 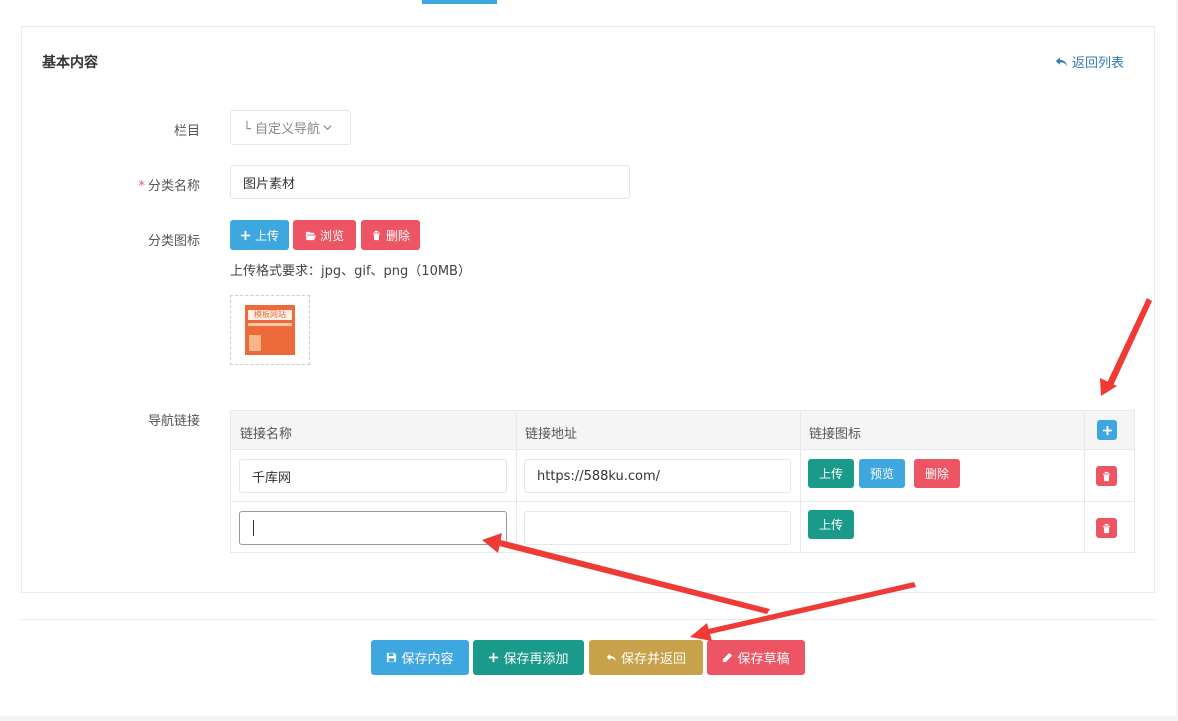 I want to click on pencil-icon, so click(x=728, y=657).